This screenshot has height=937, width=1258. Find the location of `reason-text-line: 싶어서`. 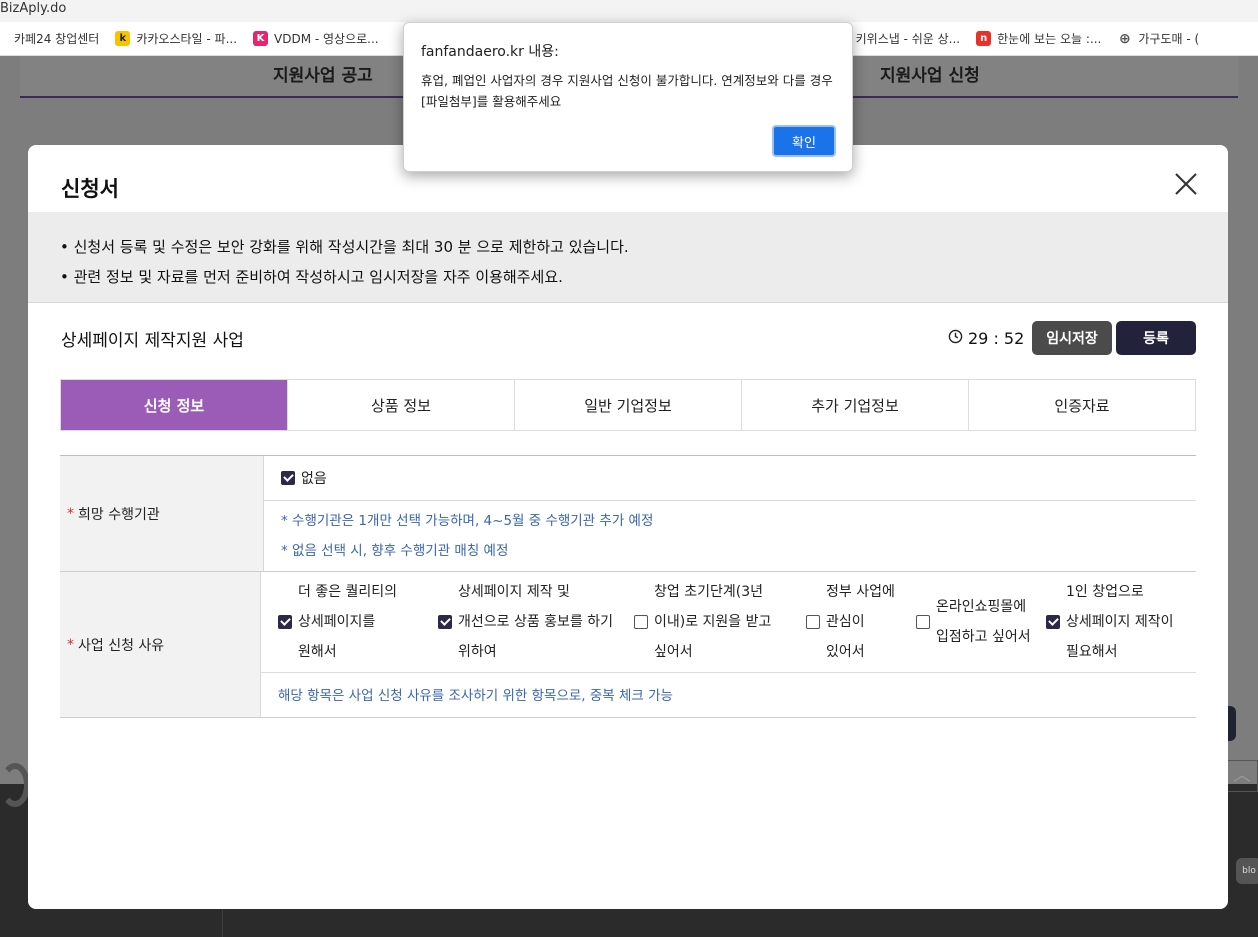

reason-text-line: 싶어서 is located at coordinates (673, 652).